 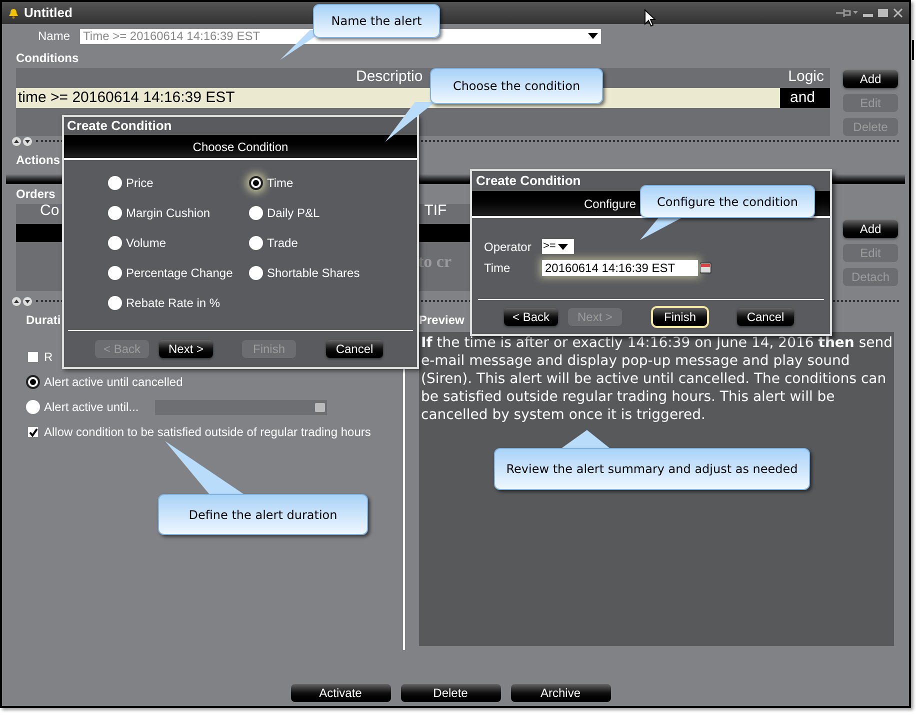 I want to click on close-icon, so click(x=898, y=13).